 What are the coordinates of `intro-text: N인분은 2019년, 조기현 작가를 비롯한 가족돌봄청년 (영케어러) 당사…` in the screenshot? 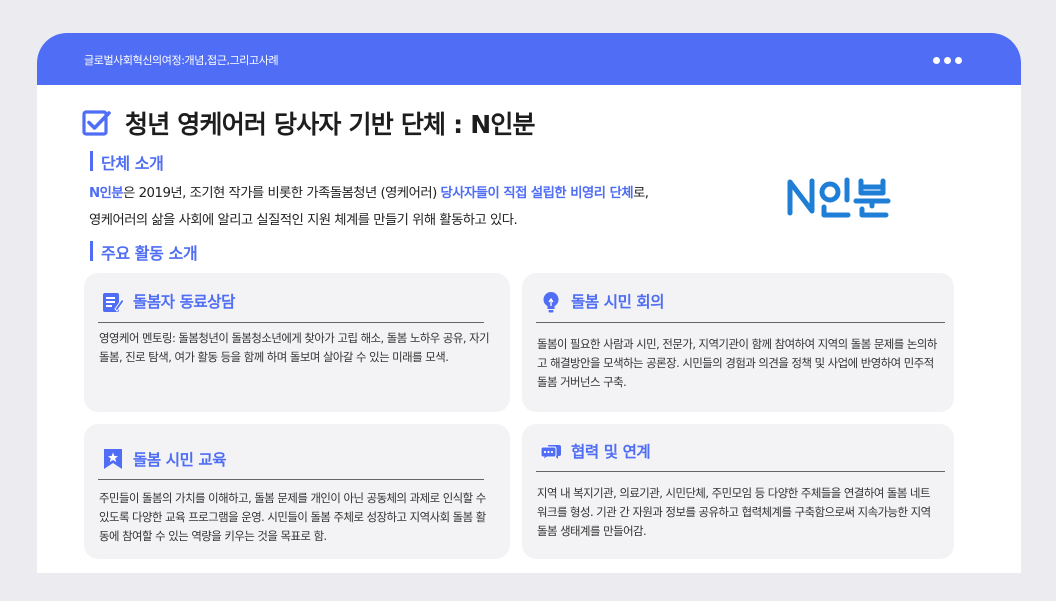 It's located at (429, 207).